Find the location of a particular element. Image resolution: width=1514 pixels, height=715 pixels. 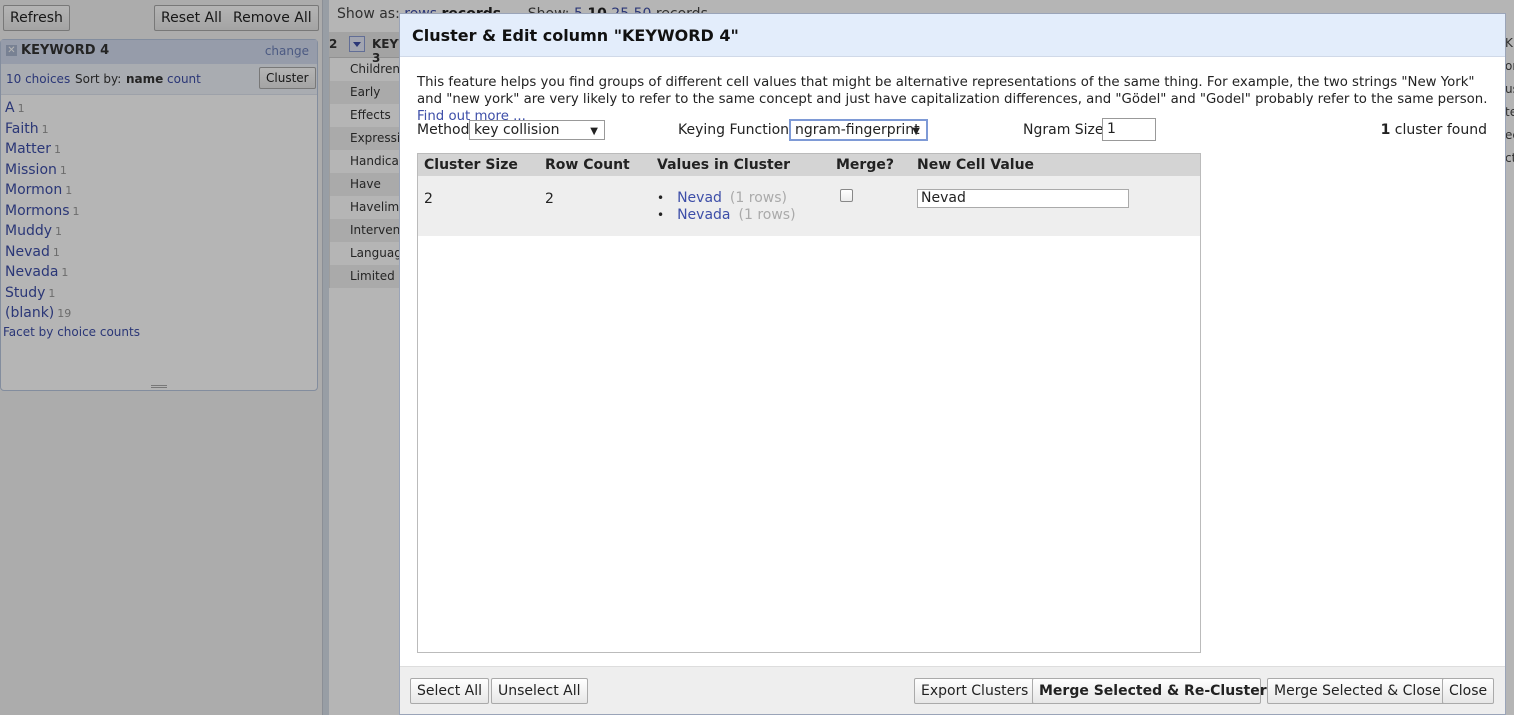

dialog-header: Cluster & Edit column "KEYWORD 4" is located at coordinates (952, 35).